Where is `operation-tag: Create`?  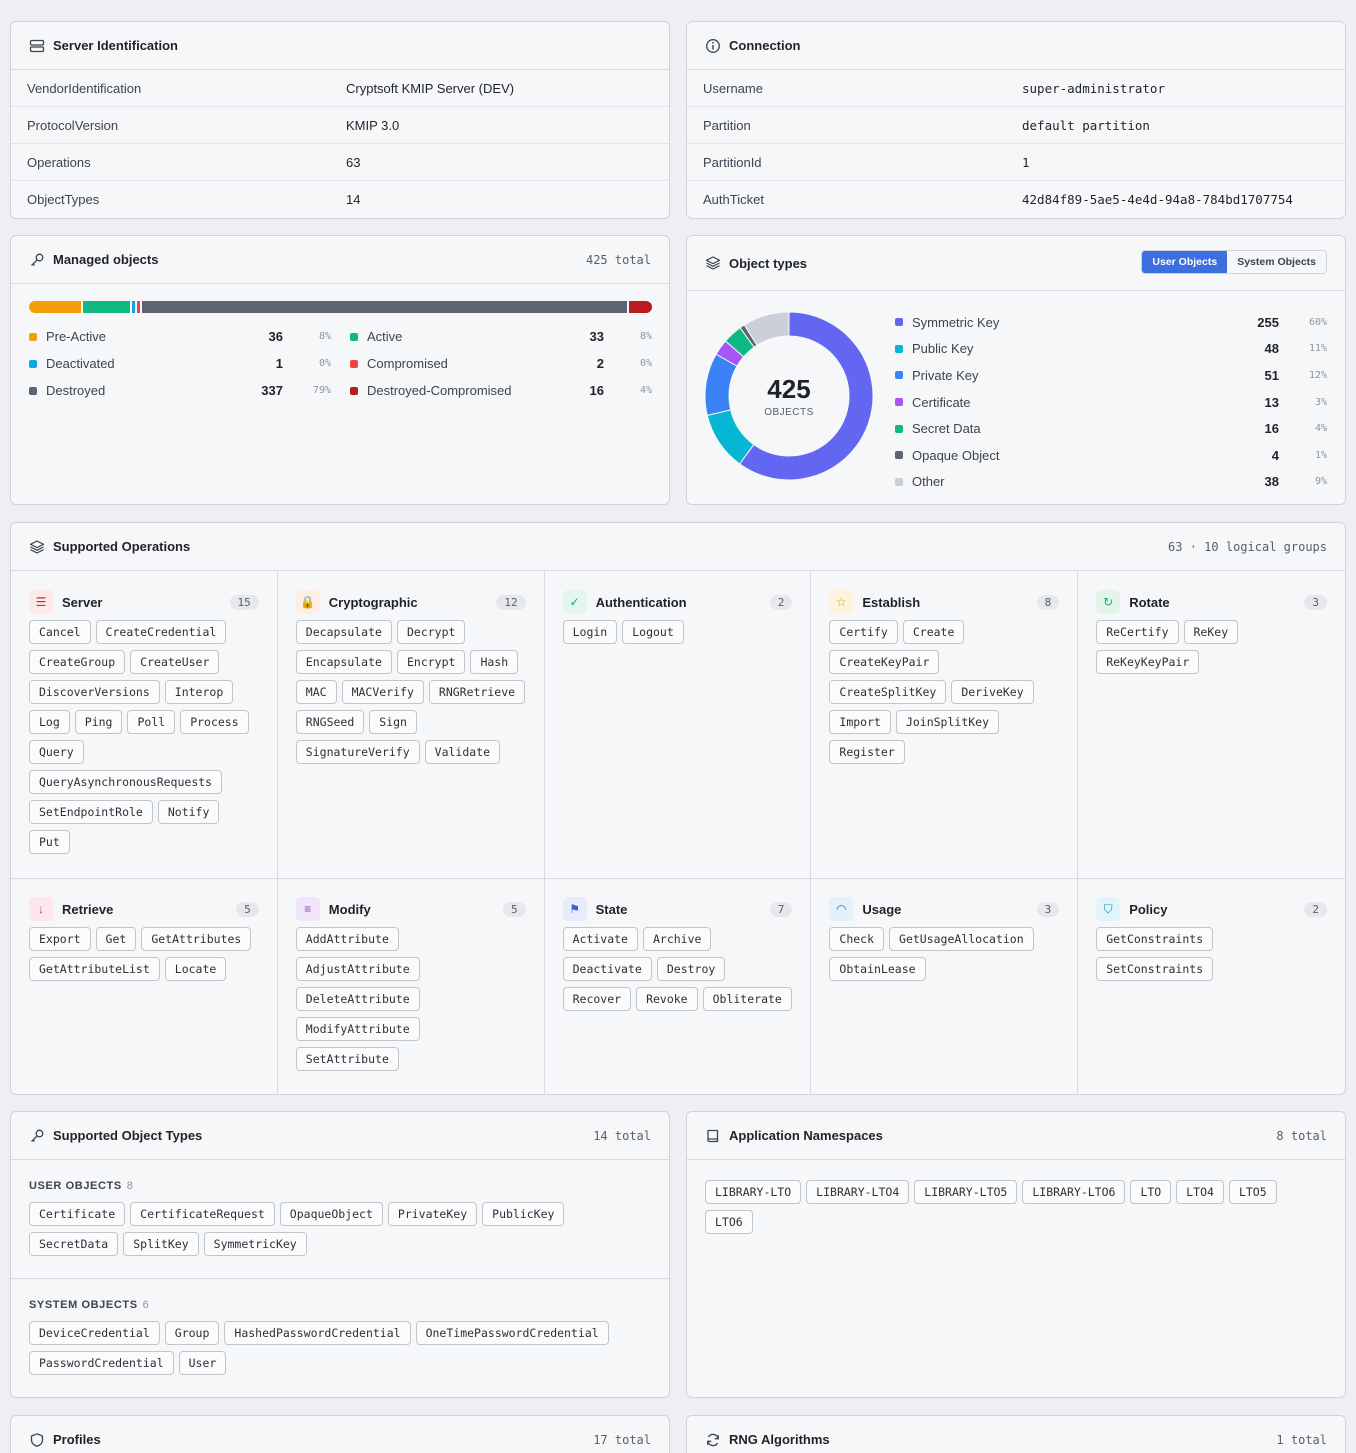 operation-tag: Create is located at coordinates (933, 632).